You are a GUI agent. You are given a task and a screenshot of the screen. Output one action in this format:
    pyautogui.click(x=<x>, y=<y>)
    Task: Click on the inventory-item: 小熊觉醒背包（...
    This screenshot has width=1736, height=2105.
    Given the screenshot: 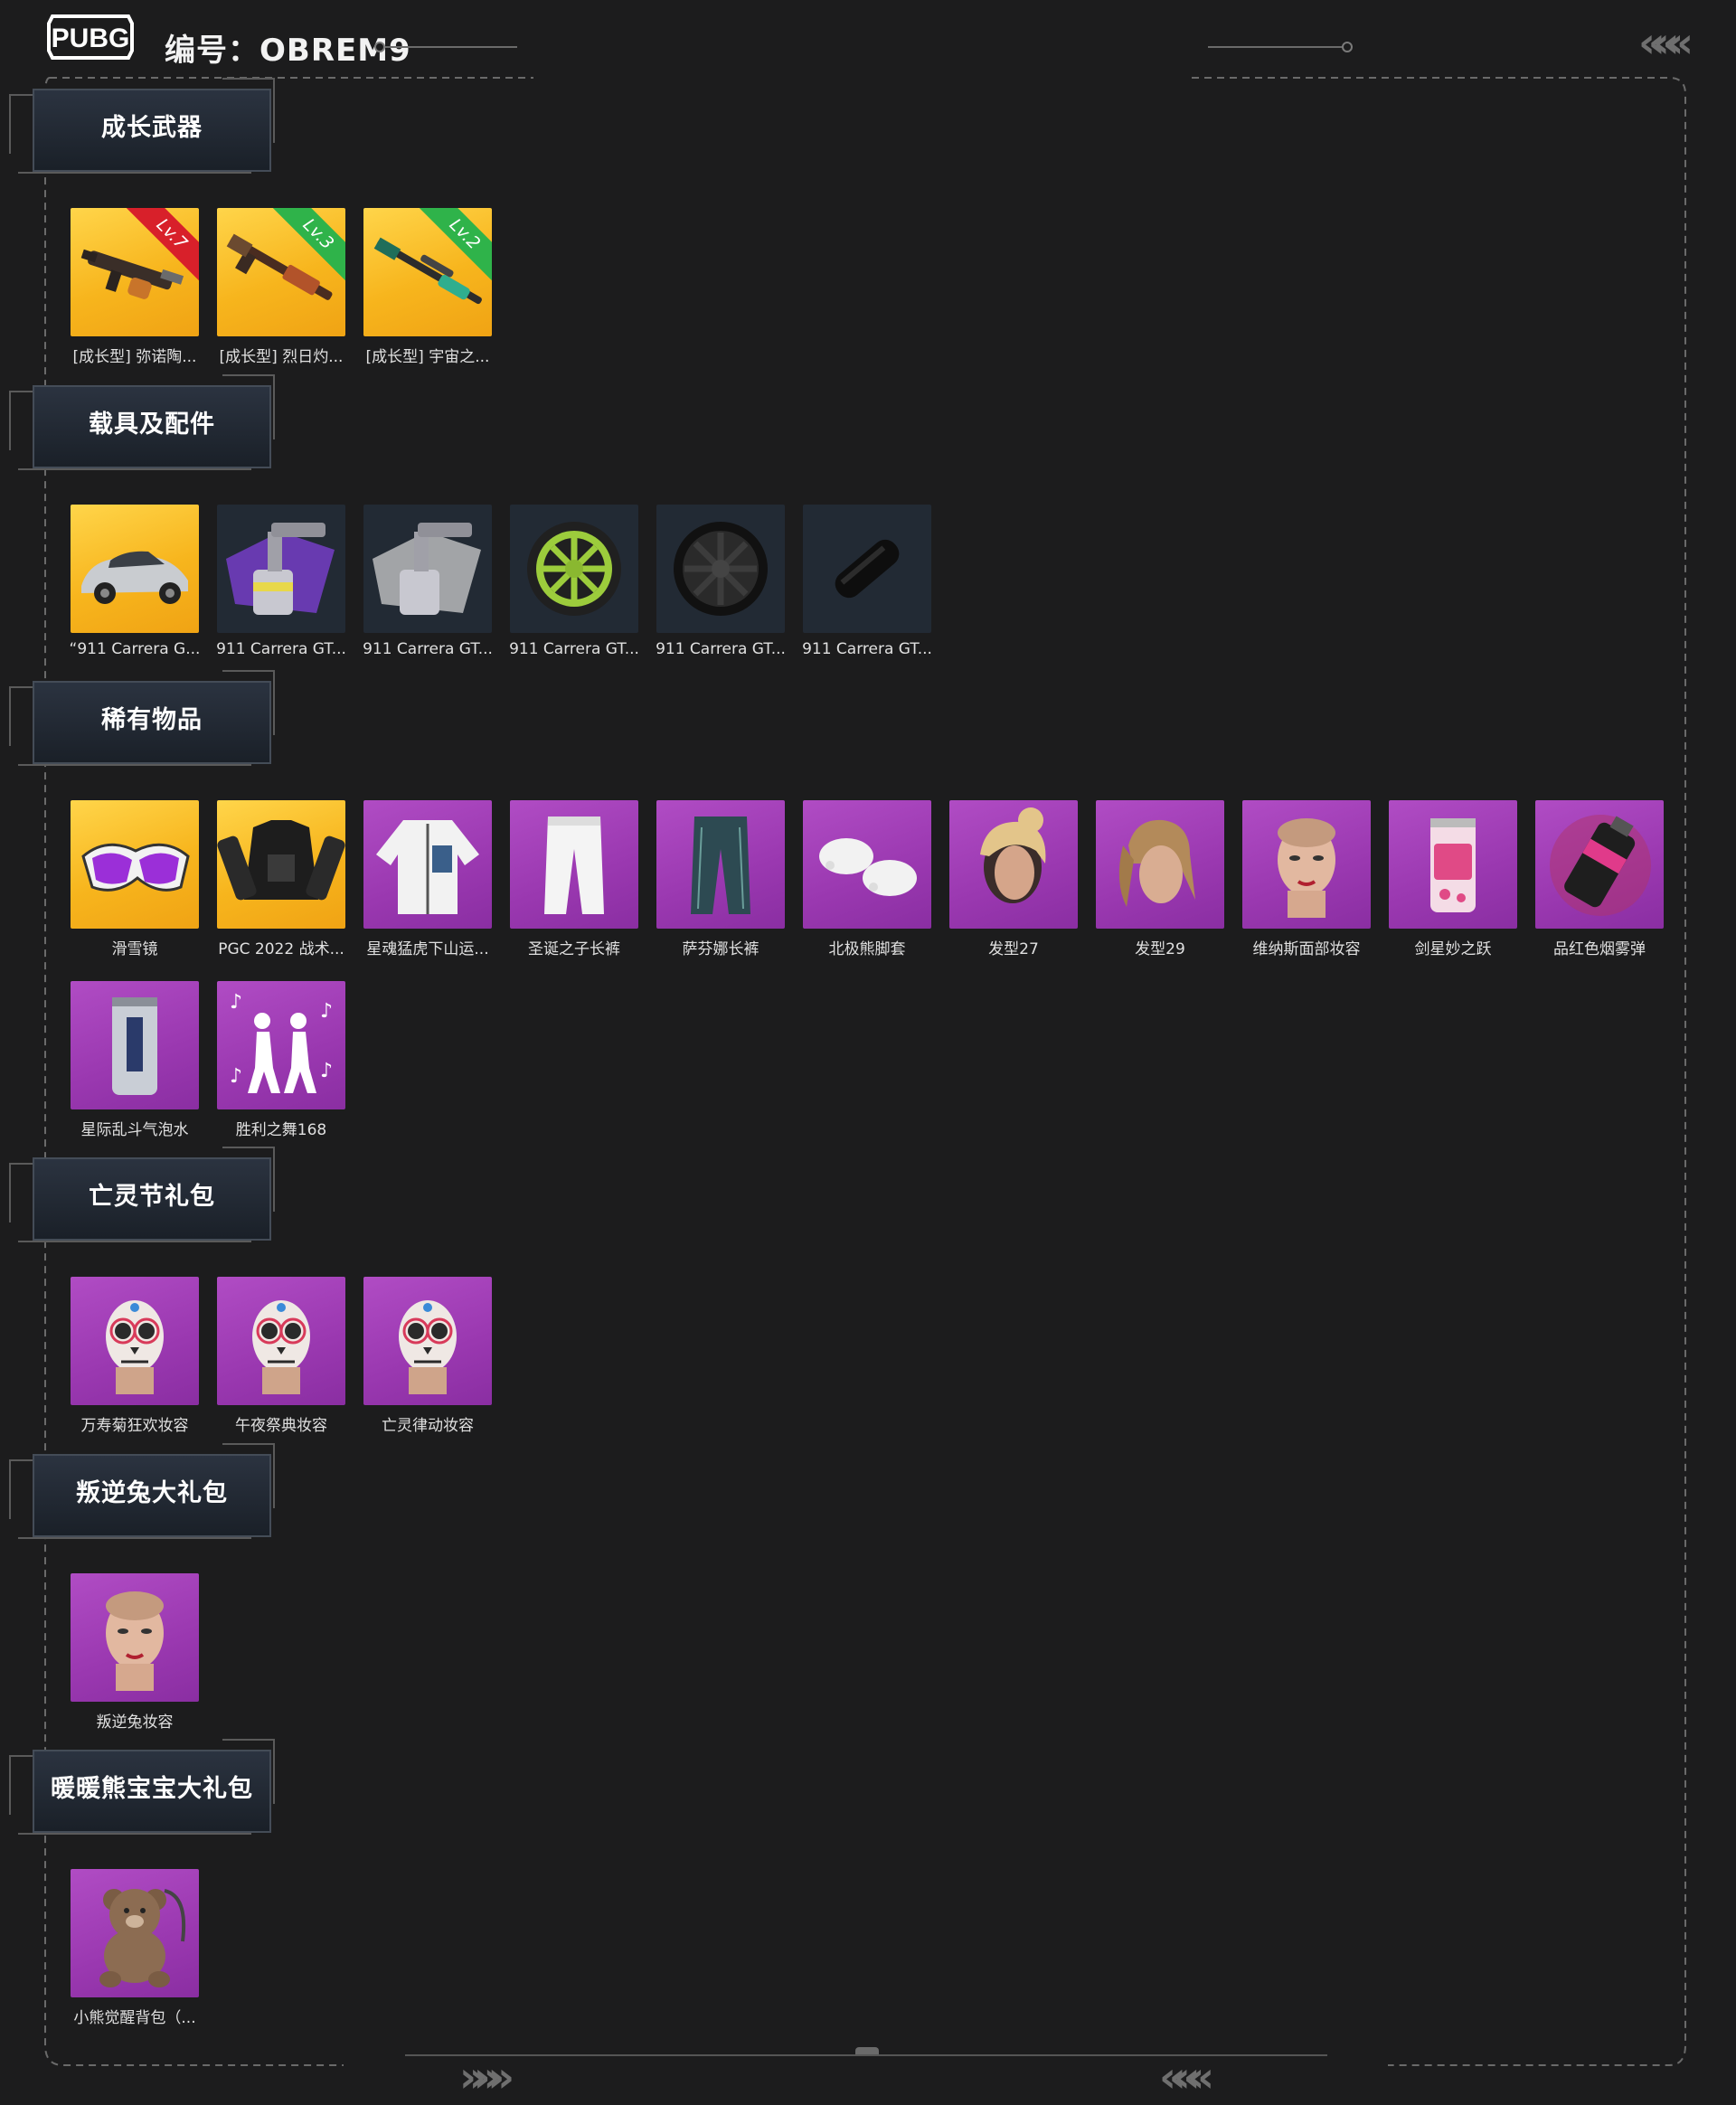 What is the action you would take?
    pyautogui.click(x=135, y=1948)
    